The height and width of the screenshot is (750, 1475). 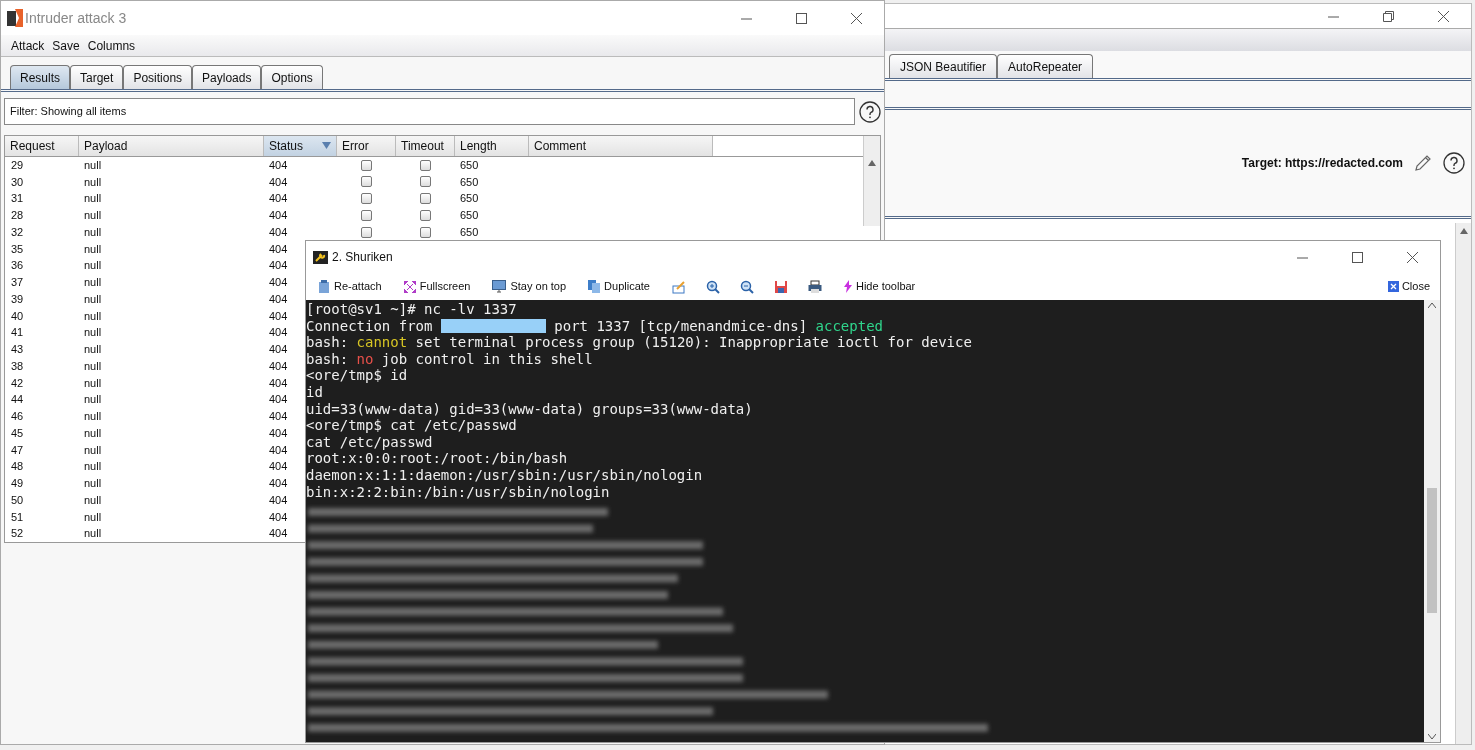 What do you see at coordinates (315, 392) in the screenshot?
I see `terminal-line: id` at bounding box center [315, 392].